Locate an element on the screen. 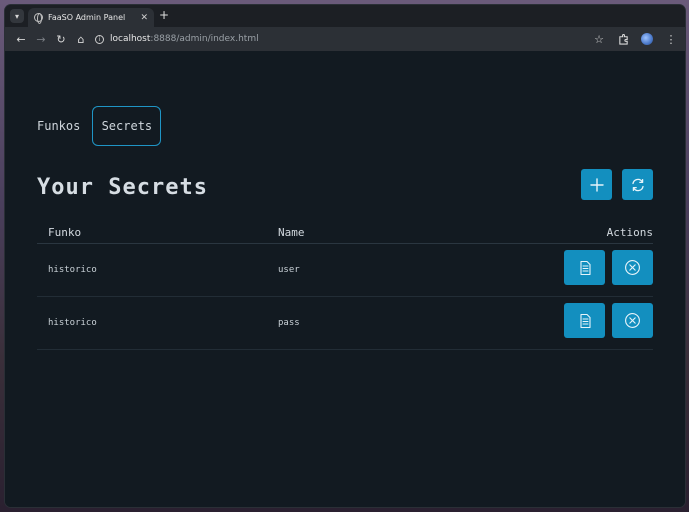 The height and width of the screenshot is (512, 689). tab-strip: ▾ FaaSO Admin Panel ✕ + is located at coordinates (345, 16).